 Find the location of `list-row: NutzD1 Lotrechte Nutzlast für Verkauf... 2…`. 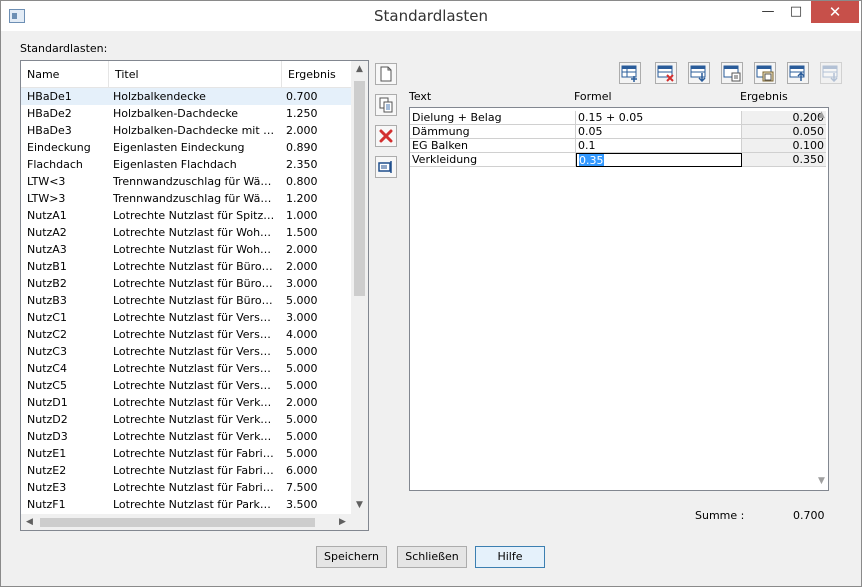

list-row: NutzD1 Lotrechte Nutzlast für Verkauf... 2… is located at coordinates (186, 402).